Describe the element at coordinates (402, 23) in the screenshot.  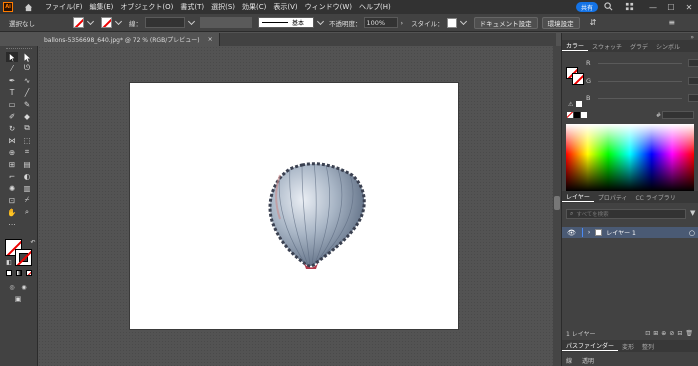
I see `opacity-arrow-icon: ›` at that location.